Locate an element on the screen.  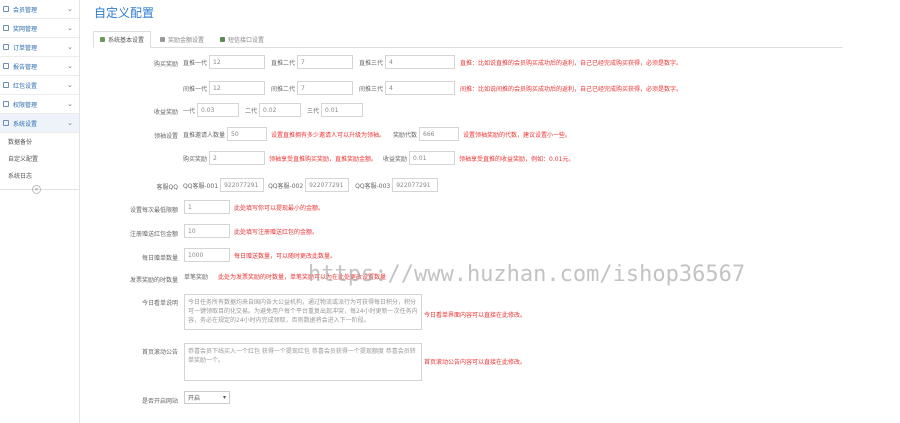
field-sublabel: 购买奖励 is located at coordinates (195, 159).